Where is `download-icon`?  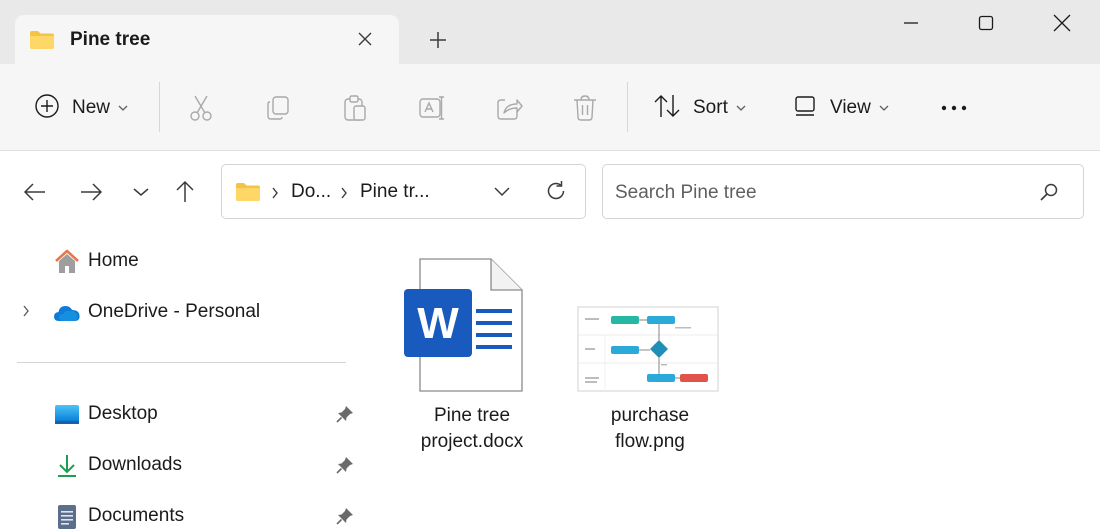
download-icon is located at coordinates (67, 466).